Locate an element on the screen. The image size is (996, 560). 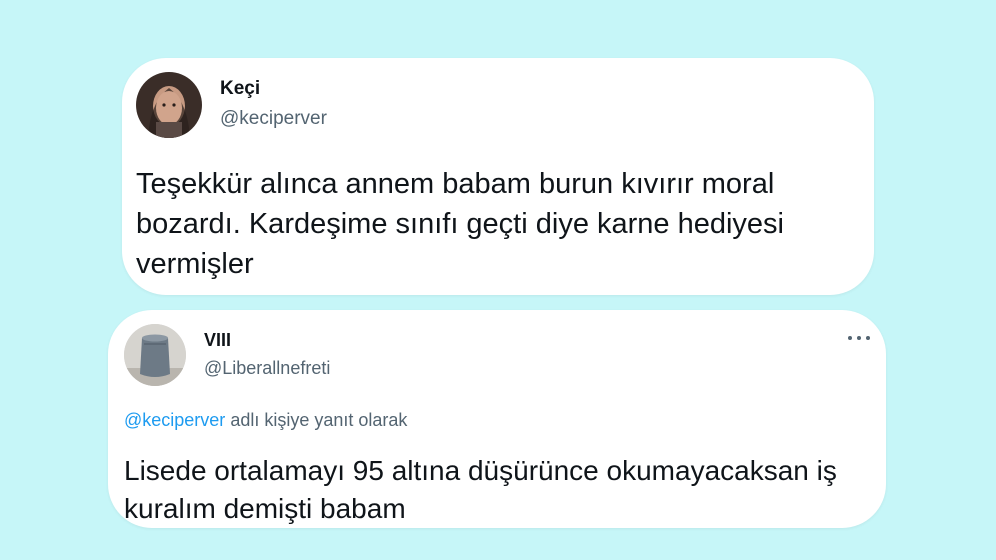
reply-label: adlı kişiye yanıt olarak is located at coordinates (316, 420).